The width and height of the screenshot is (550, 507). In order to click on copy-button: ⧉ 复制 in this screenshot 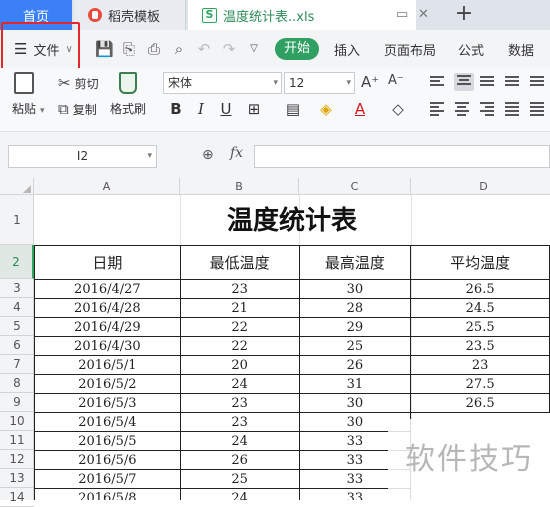, I will do `click(77, 109)`.